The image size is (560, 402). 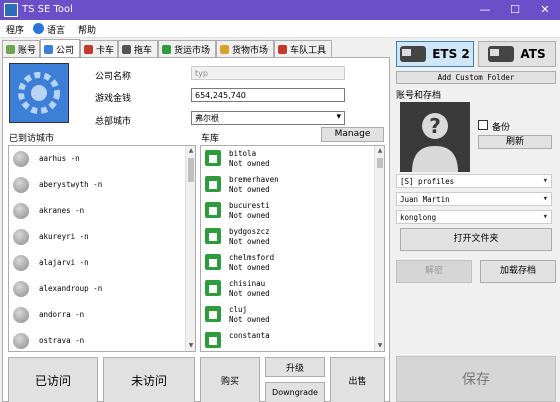 What do you see at coordinates (230, 379) in the screenshot?
I see `buy-button: 购买` at bounding box center [230, 379].